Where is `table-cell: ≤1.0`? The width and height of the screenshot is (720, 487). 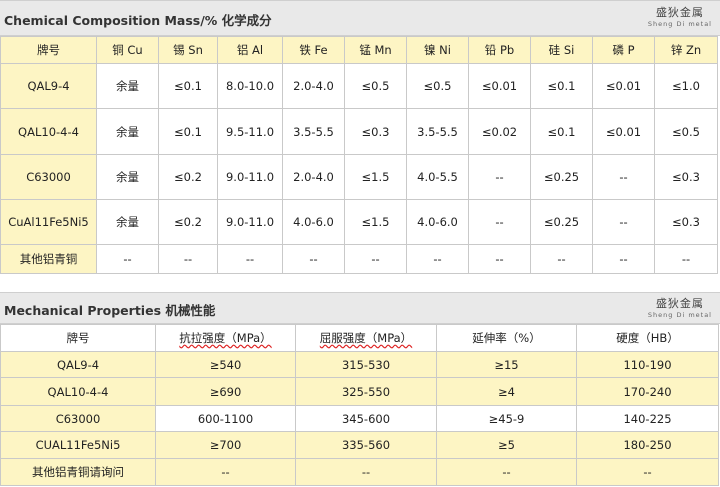
table-cell: ≤1.0 is located at coordinates (686, 86).